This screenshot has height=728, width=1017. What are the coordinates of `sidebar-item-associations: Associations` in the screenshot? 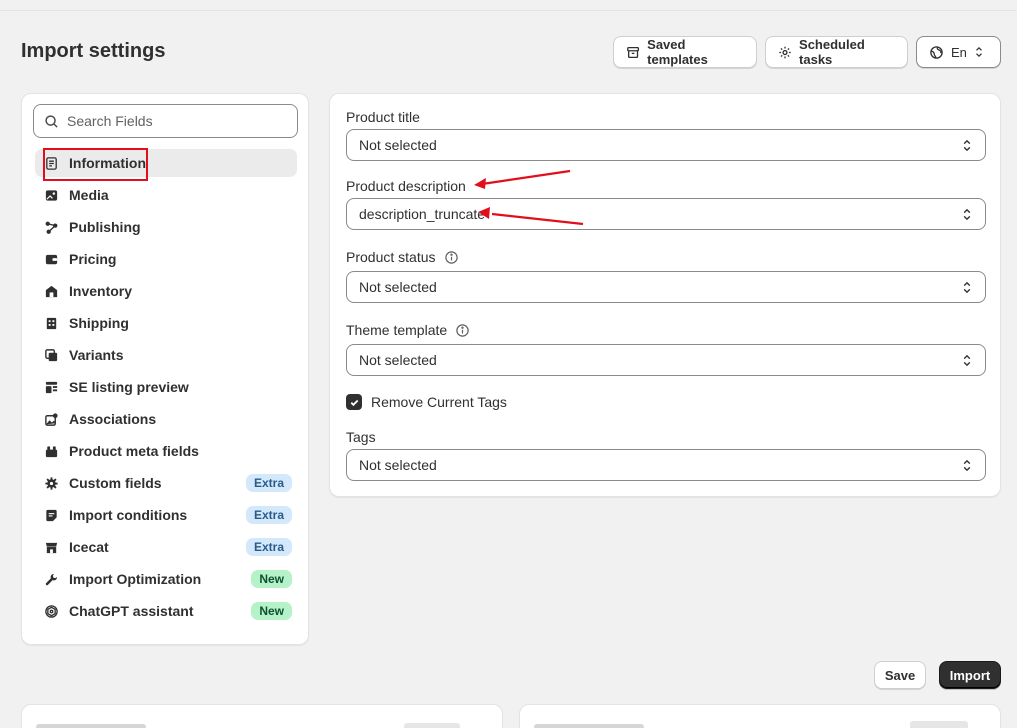 It's located at (166, 419).